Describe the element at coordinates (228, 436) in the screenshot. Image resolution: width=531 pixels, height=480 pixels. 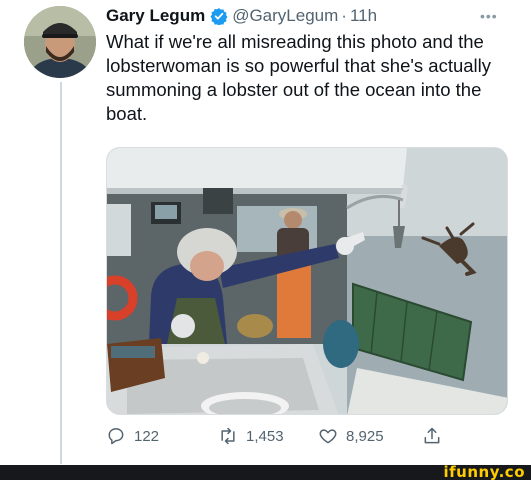
I see `retweet-icon` at that location.